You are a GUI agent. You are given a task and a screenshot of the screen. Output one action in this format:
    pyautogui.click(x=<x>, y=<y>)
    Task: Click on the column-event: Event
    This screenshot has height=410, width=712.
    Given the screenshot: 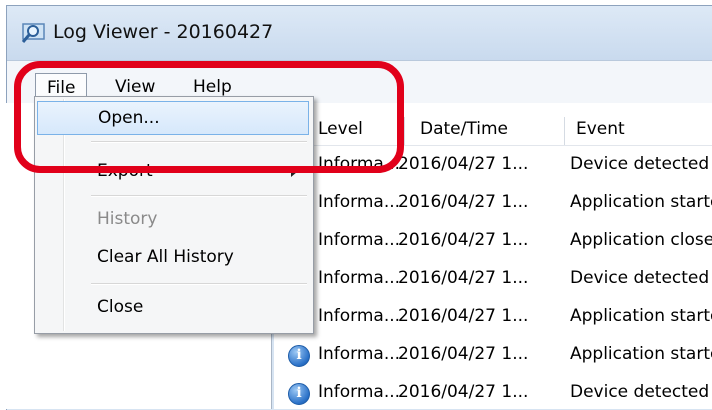 What is the action you would take?
    pyautogui.click(x=600, y=129)
    